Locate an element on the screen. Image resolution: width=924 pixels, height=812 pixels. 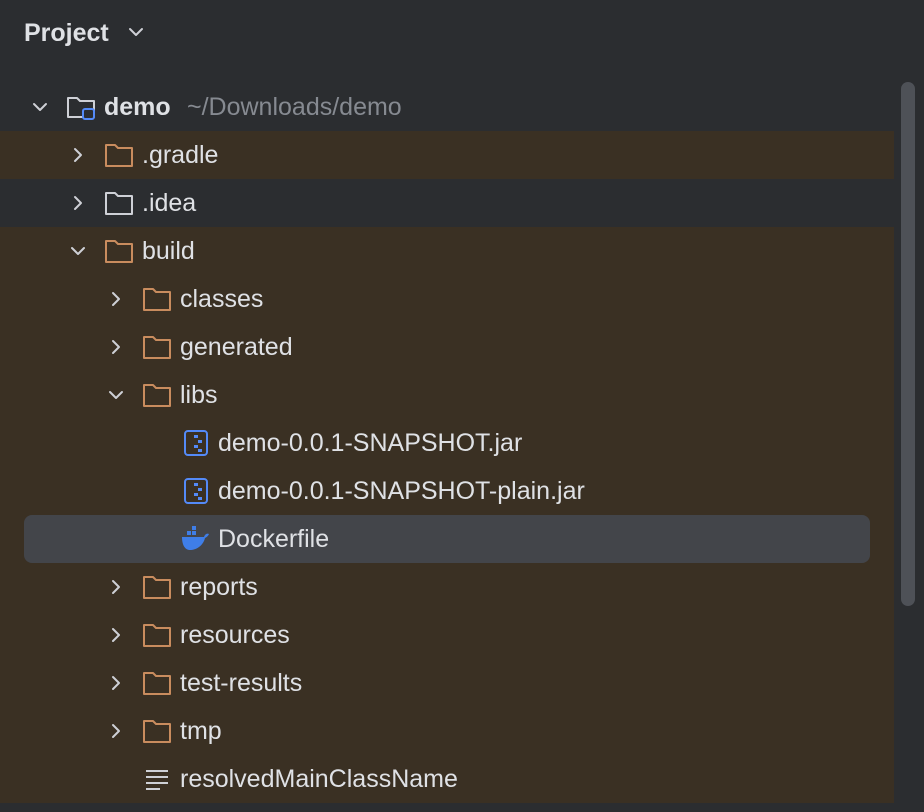
vertical-scrollbar is located at coordinates (909, 439).